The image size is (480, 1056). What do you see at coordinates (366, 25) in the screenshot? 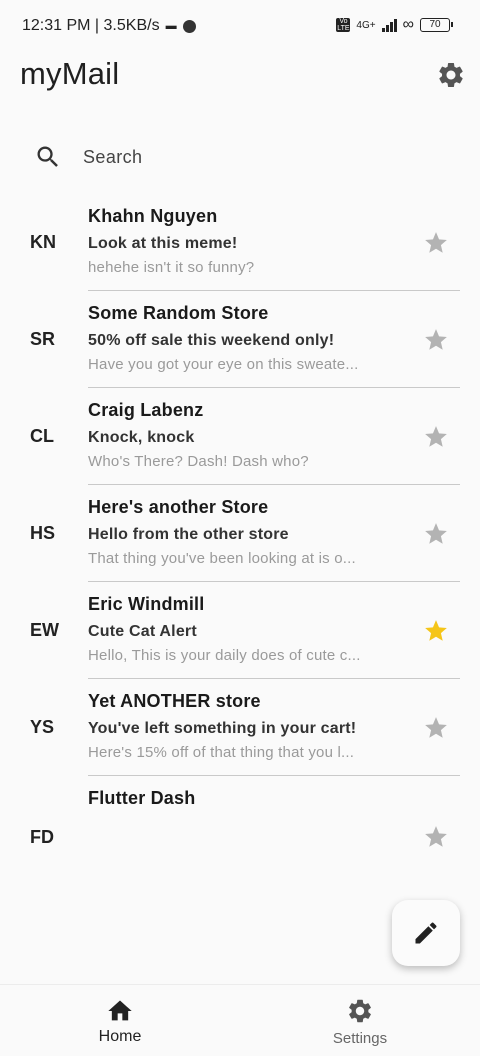
I see `network-type-label: 4G+` at bounding box center [366, 25].